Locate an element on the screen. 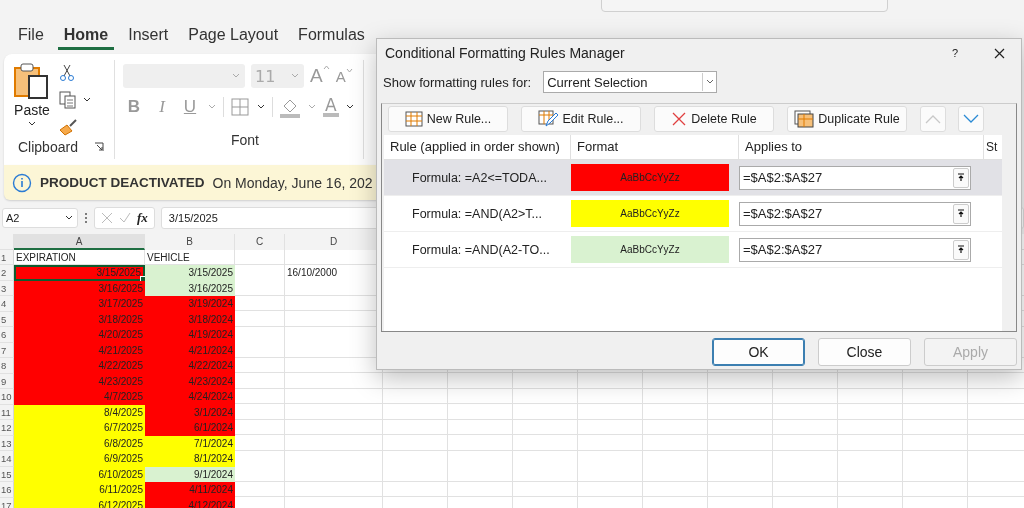  table-cell: 16/10/2000 is located at coordinates (312, 272).